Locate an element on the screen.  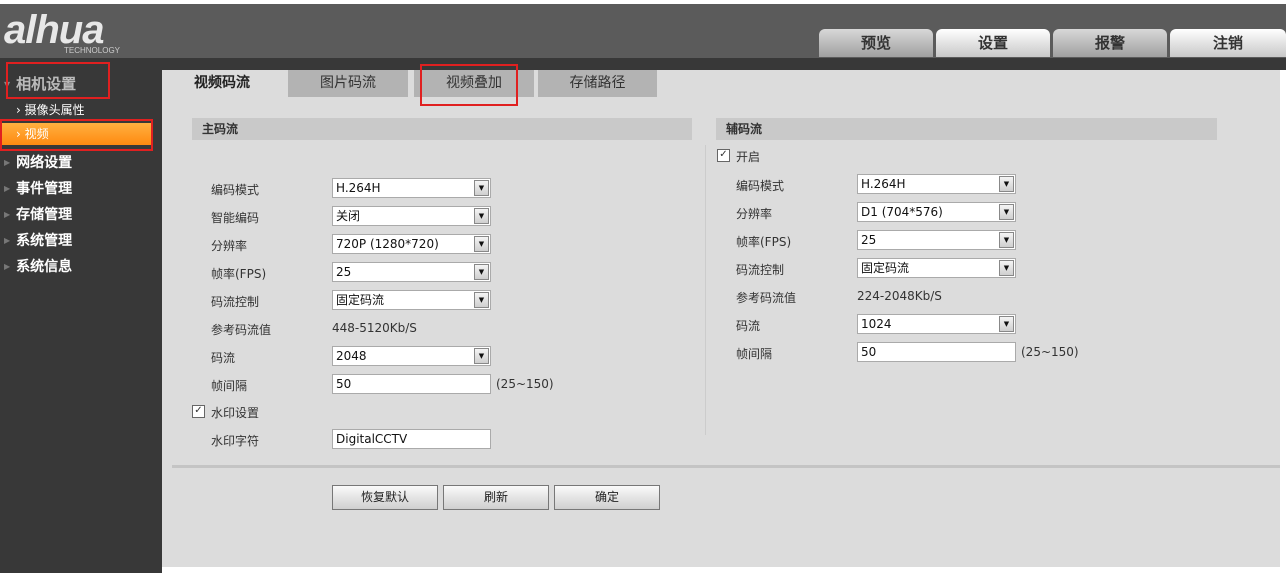
sidebar-system: 系统管理 is located at coordinates (38, 240).